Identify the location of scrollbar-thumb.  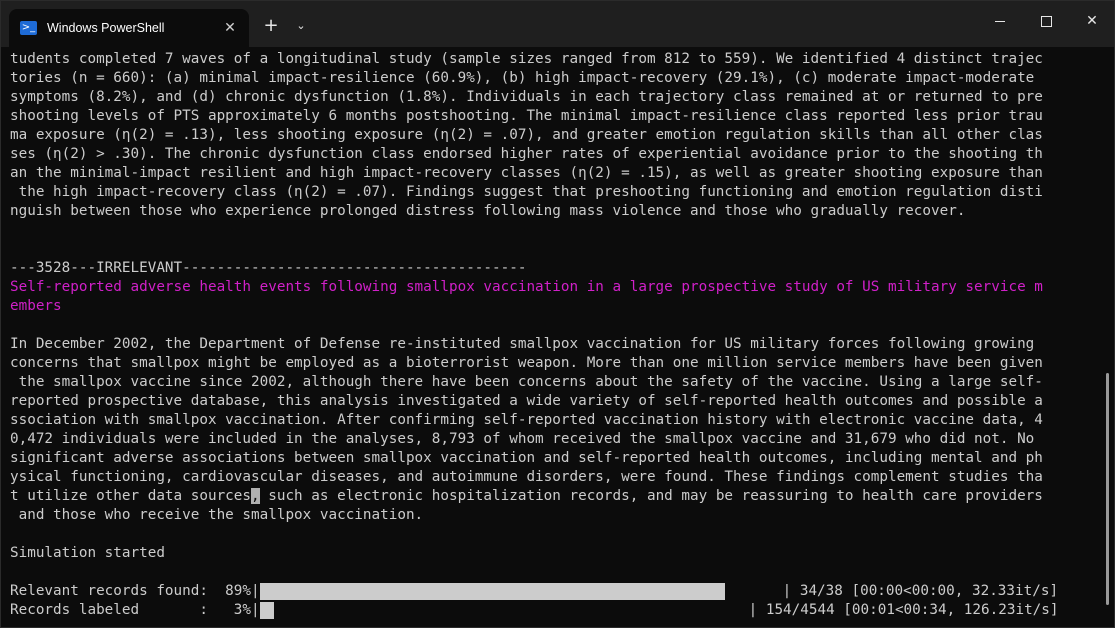
(1107, 489).